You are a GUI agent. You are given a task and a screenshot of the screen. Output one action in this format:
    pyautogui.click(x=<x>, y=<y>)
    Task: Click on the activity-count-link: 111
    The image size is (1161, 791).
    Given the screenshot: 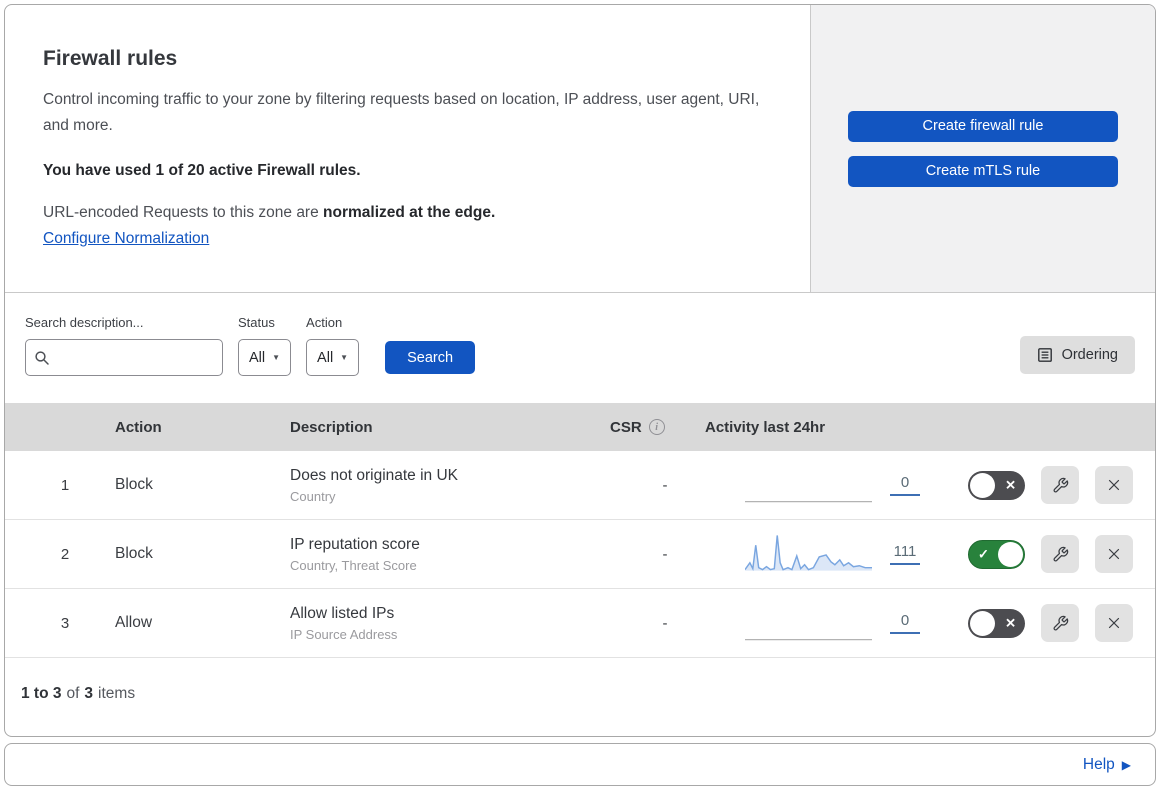 What is the action you would take?
    pyautogui.click(x=905, y=554)
    